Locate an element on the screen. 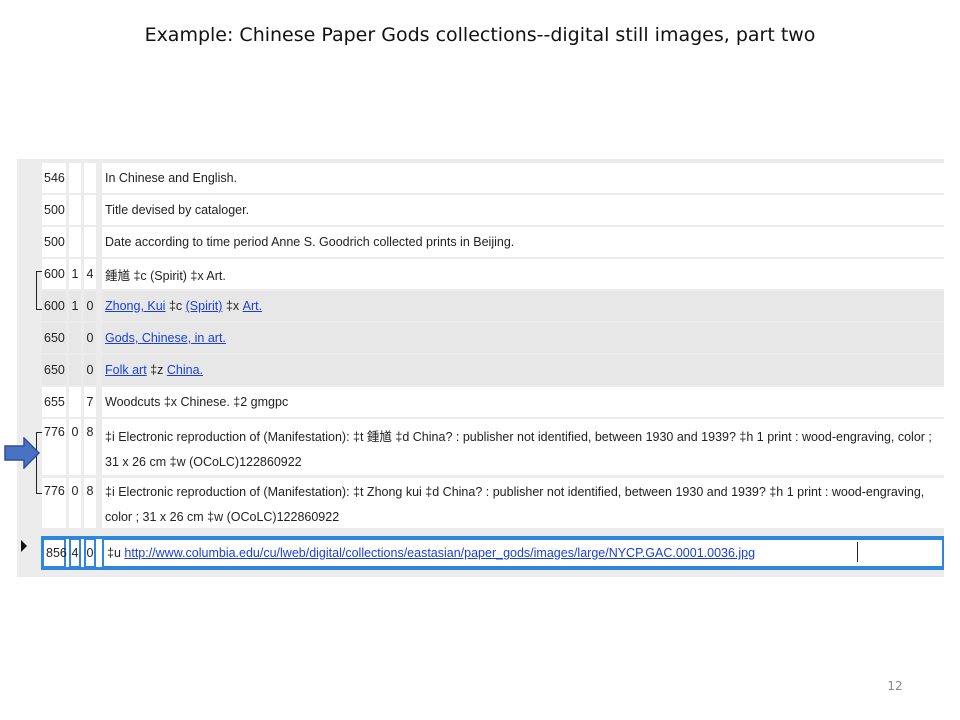 This screenshot has width=960, height=720. field-link-bracket is located at coordinates (39, 290).